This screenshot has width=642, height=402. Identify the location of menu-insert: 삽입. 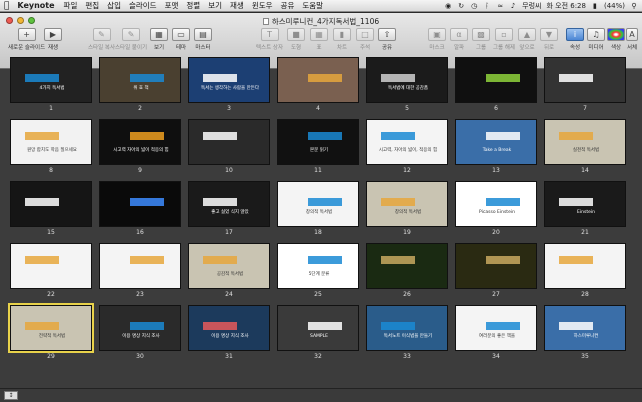
(114, 5).